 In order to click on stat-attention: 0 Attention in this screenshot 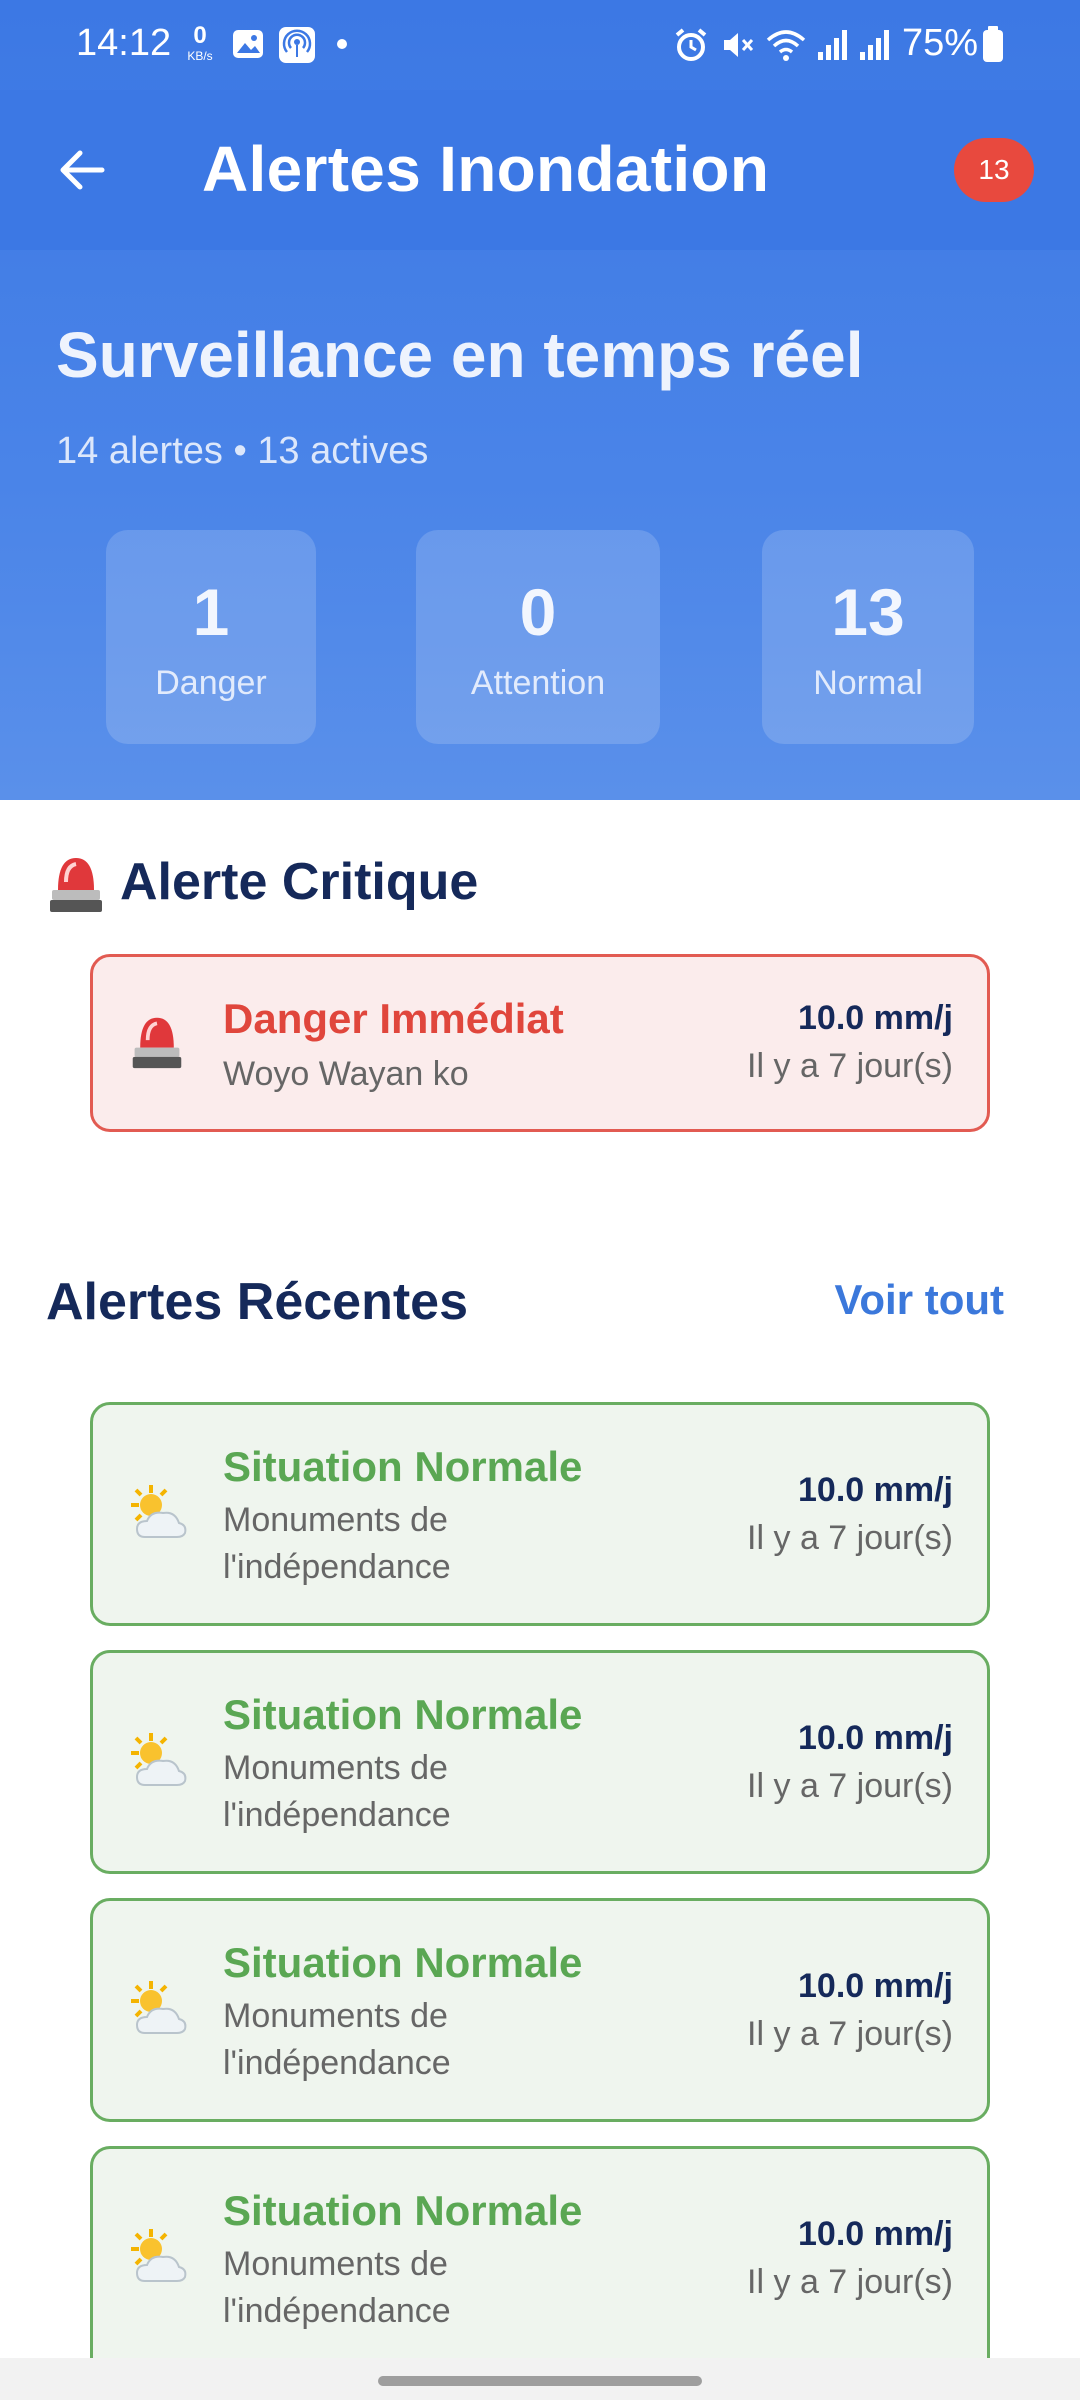, I will do `click(538, 637)`.